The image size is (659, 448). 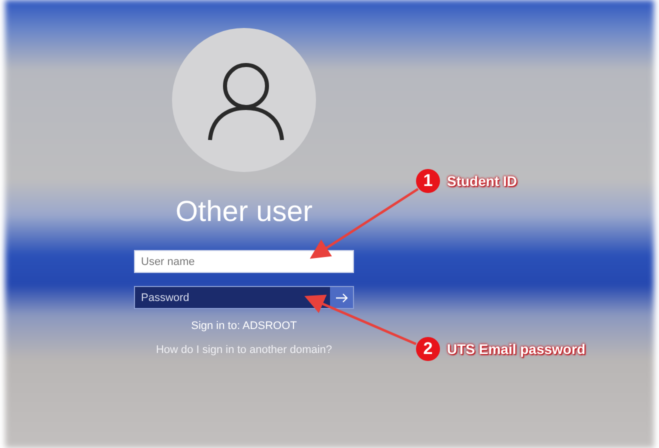 What do you see at coordinates (244, 326) in the screenshot?
I see `sign-in-domain-text: Sign in to: ADSROOT` at bounding box center [244, 326].